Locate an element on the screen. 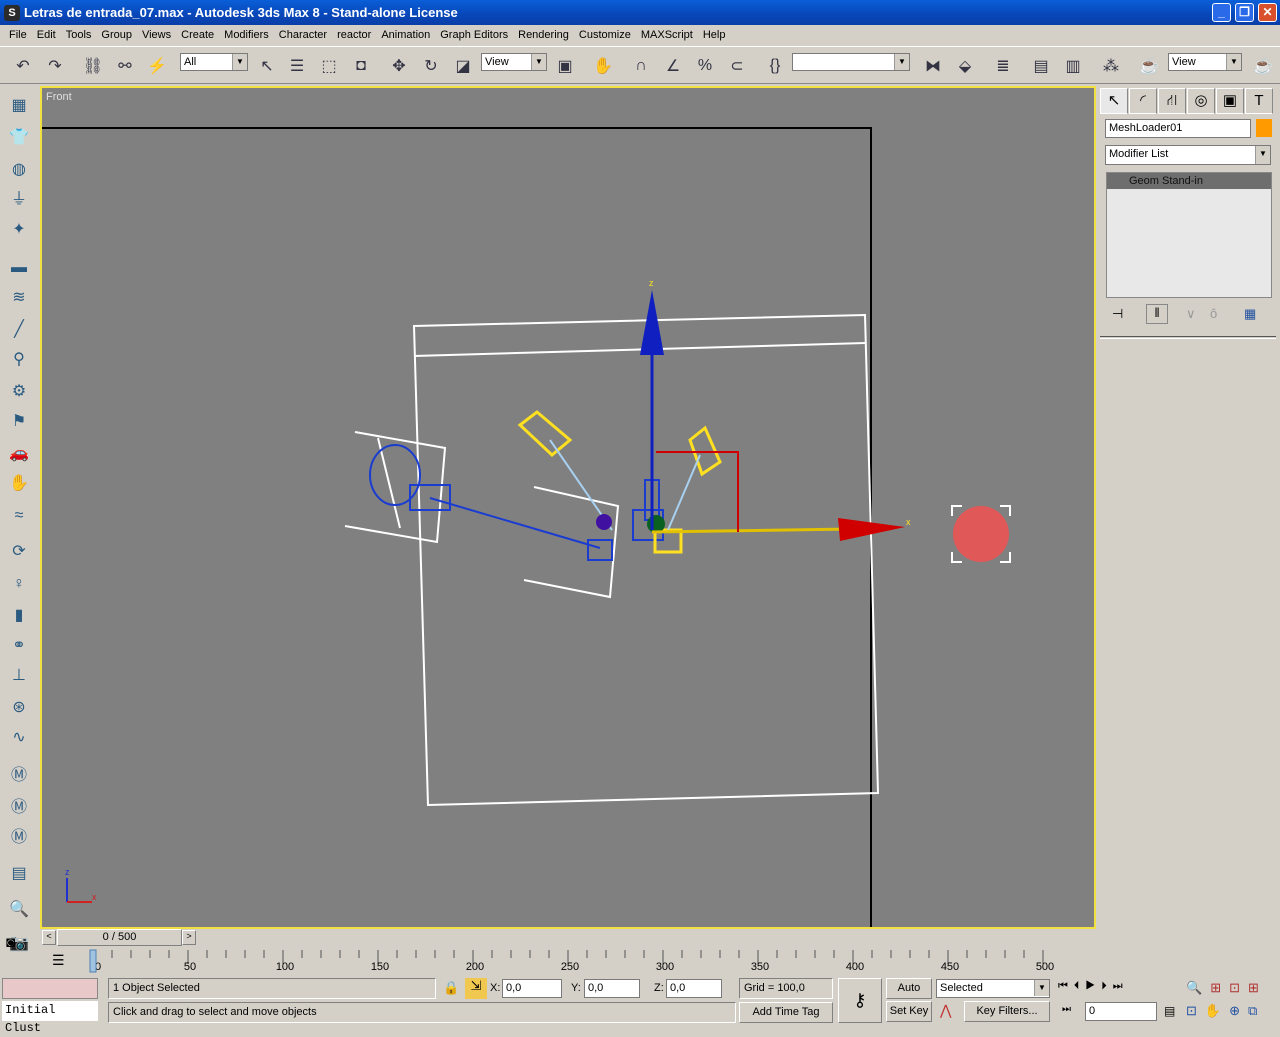 Image resolution: width=1280 pixels, height=1037 pixels. time-slider-thumb: 0 / 500 is located at coordinates (119, 937).